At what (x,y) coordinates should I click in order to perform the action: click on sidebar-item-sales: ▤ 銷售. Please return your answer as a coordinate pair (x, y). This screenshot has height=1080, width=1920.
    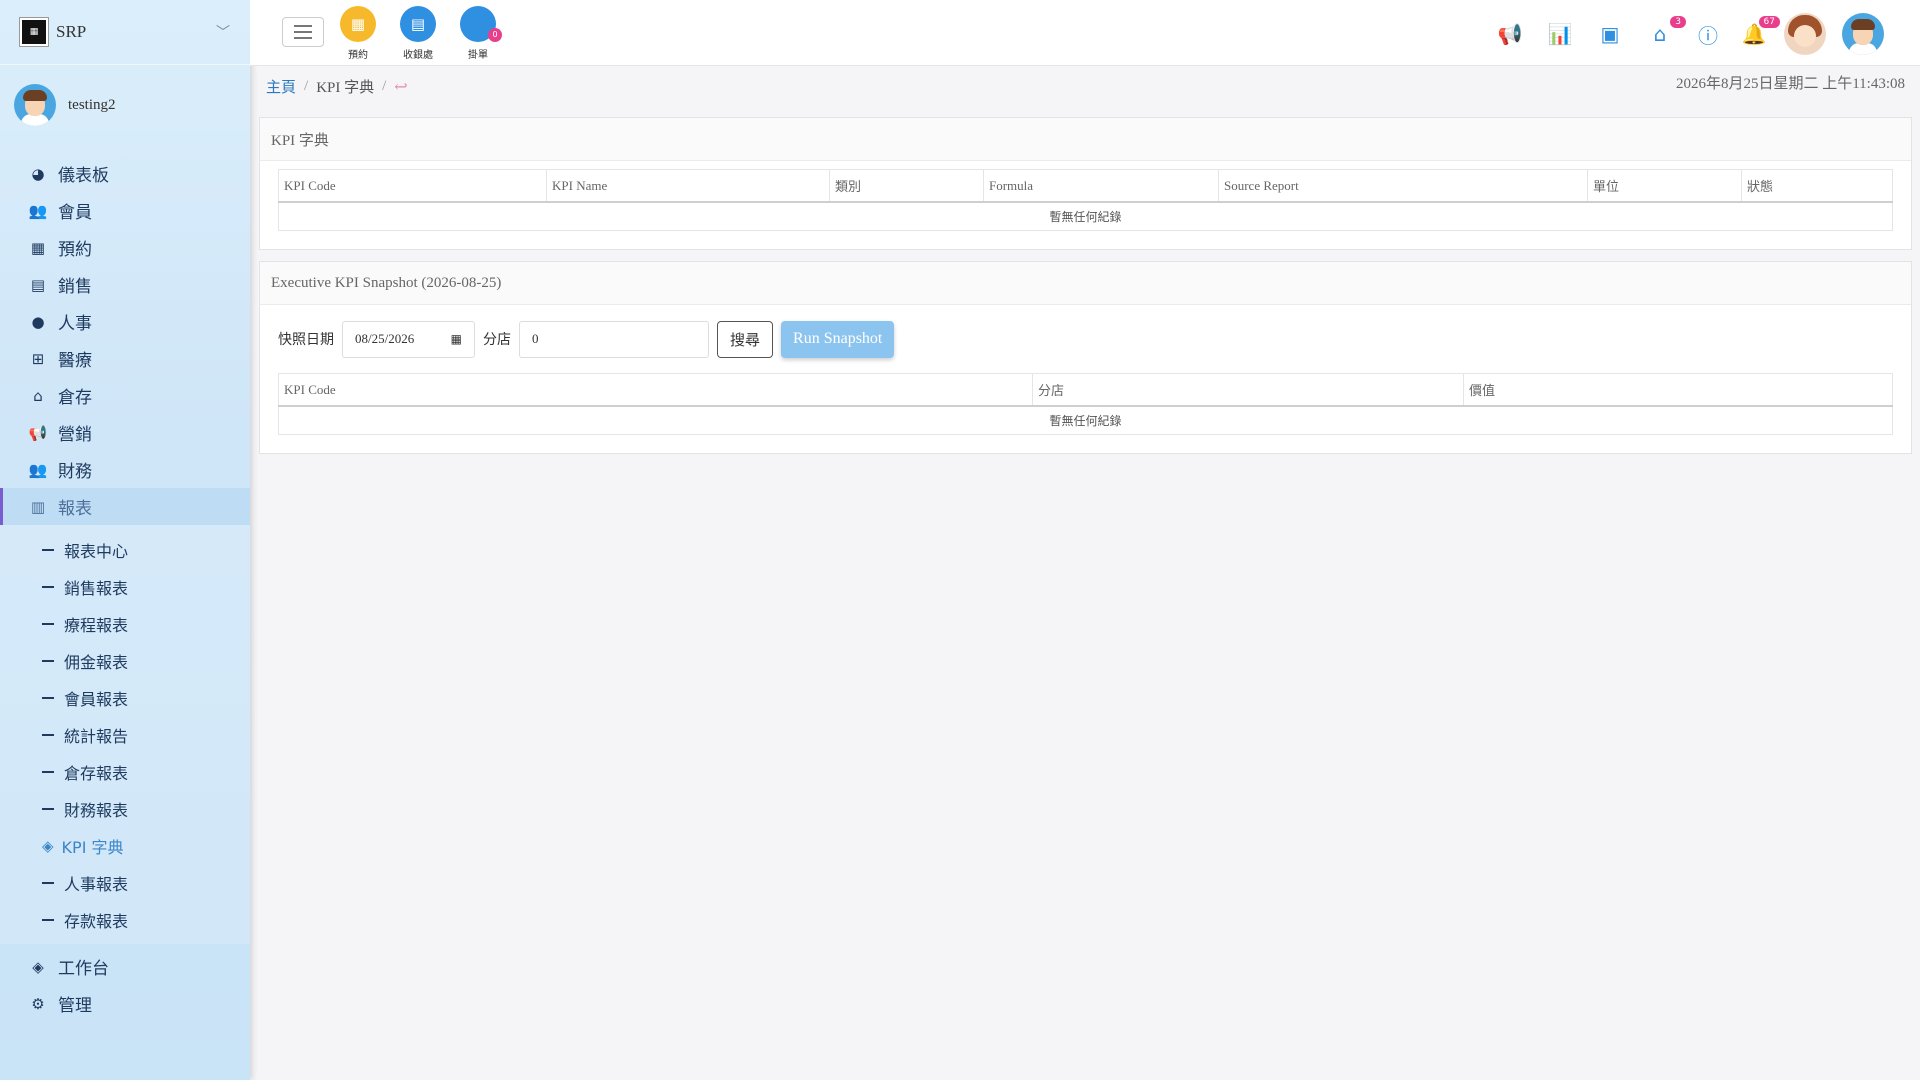
    Looking at the image, I should click on (125, 284).